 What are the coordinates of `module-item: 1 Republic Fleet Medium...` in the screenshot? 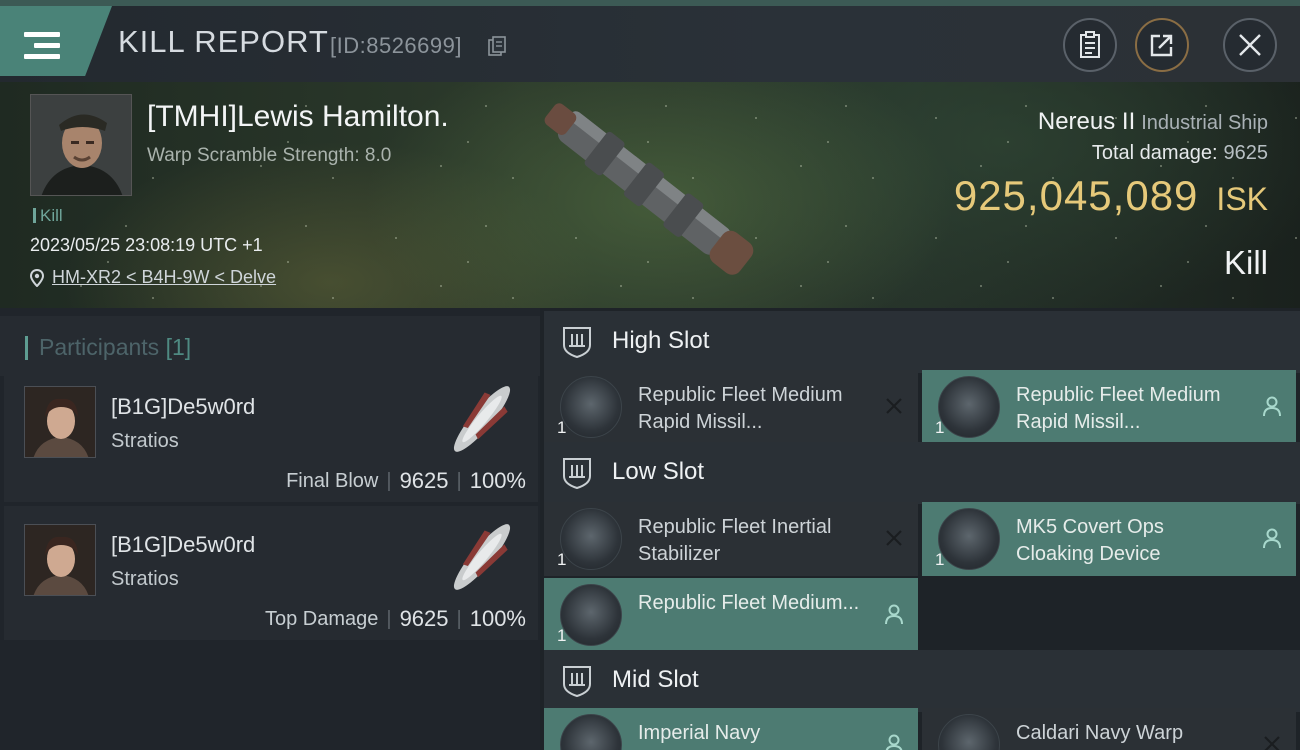 It's located at (731, 615).